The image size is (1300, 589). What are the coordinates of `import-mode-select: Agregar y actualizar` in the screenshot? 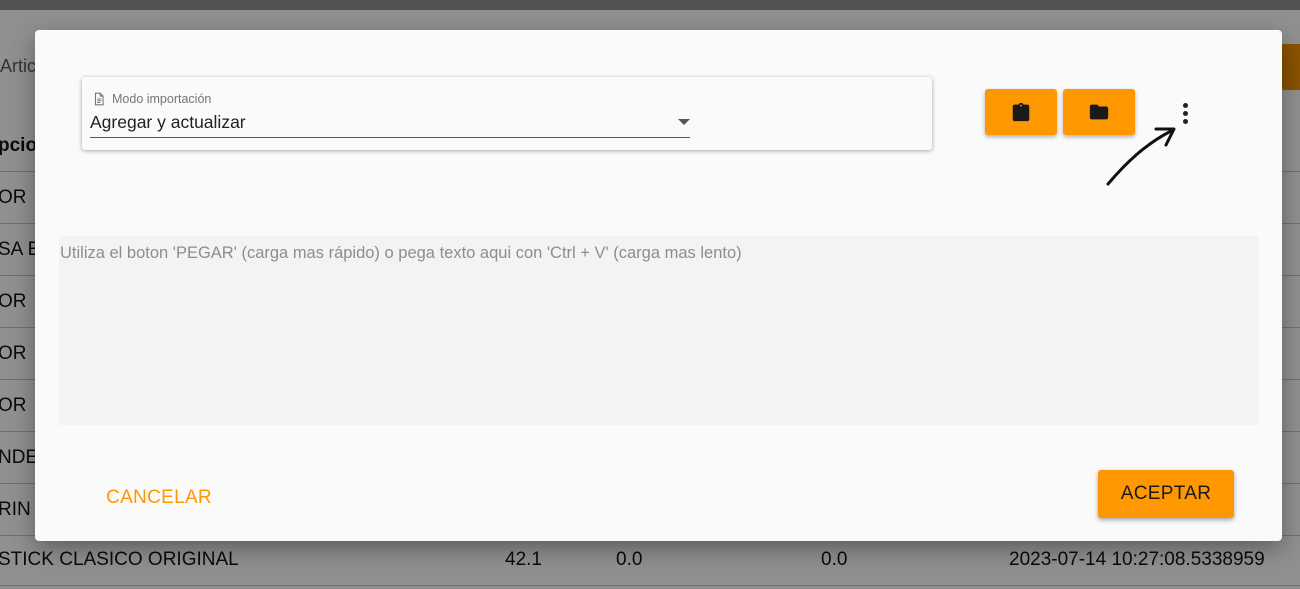 It's located at (390, 123).